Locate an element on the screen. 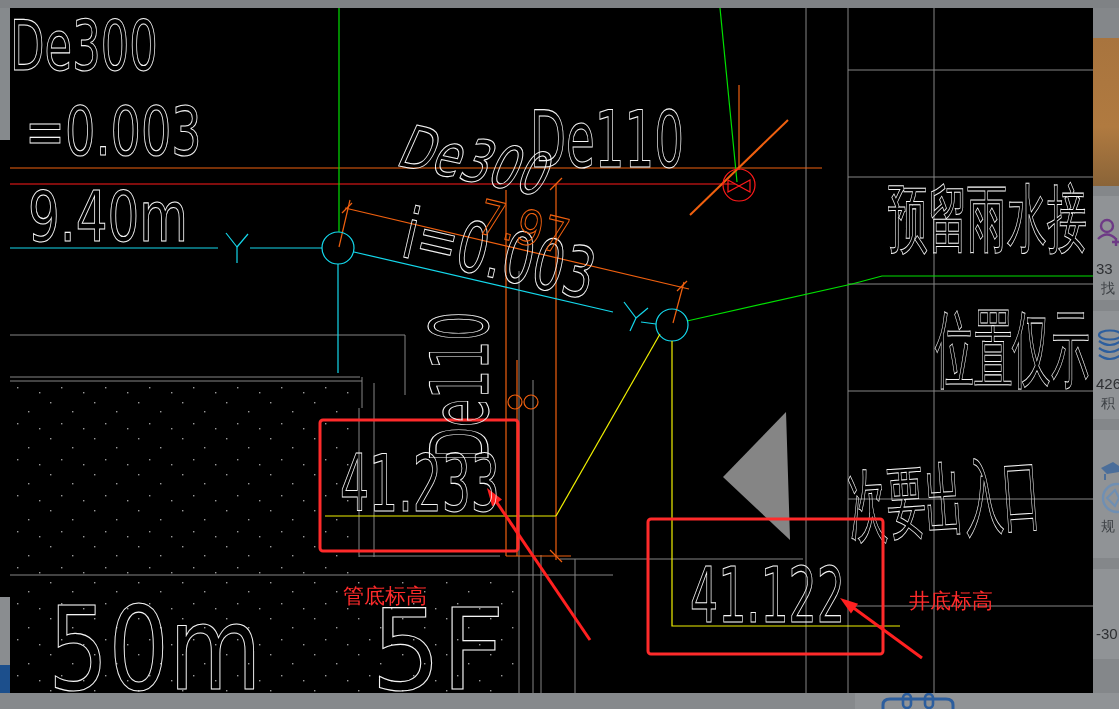 This screenshot has height=709, width=1119. caption-text: 积 is located at coordinates (1108, 403).